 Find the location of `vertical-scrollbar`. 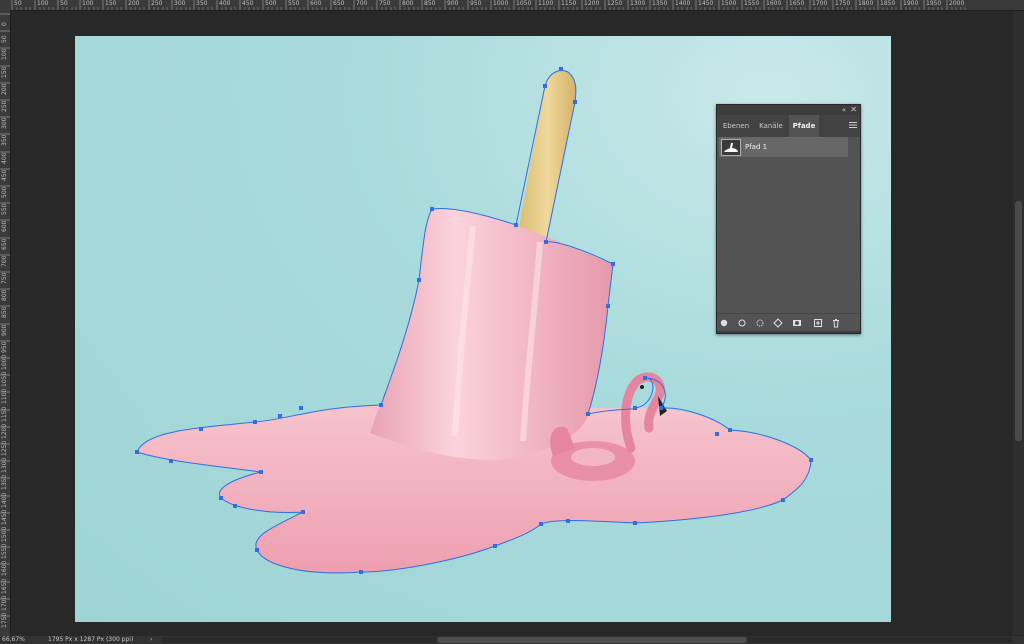

vertical-scrollbar is located at coordinates (1018, 323).